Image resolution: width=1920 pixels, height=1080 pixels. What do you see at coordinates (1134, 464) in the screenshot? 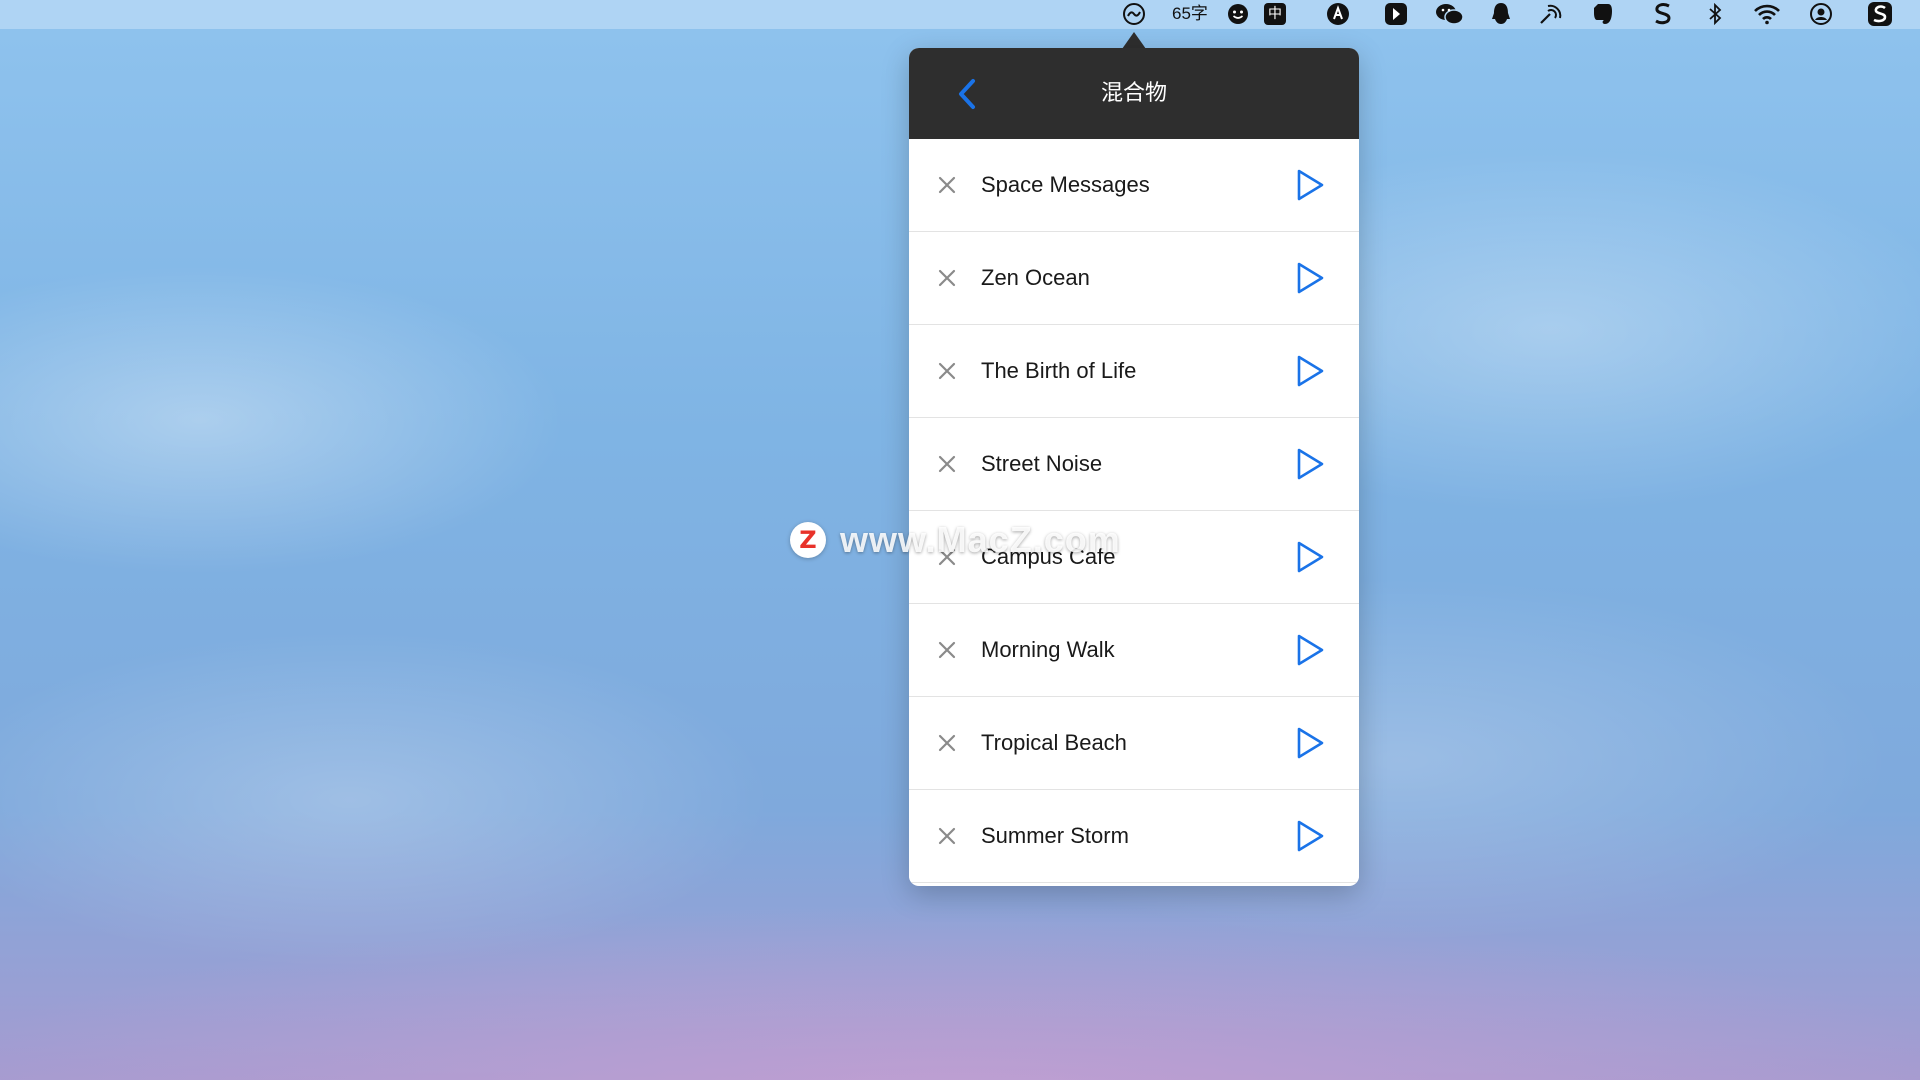
I see `list-item: Street Noise` at bounding box center [1134, 464].